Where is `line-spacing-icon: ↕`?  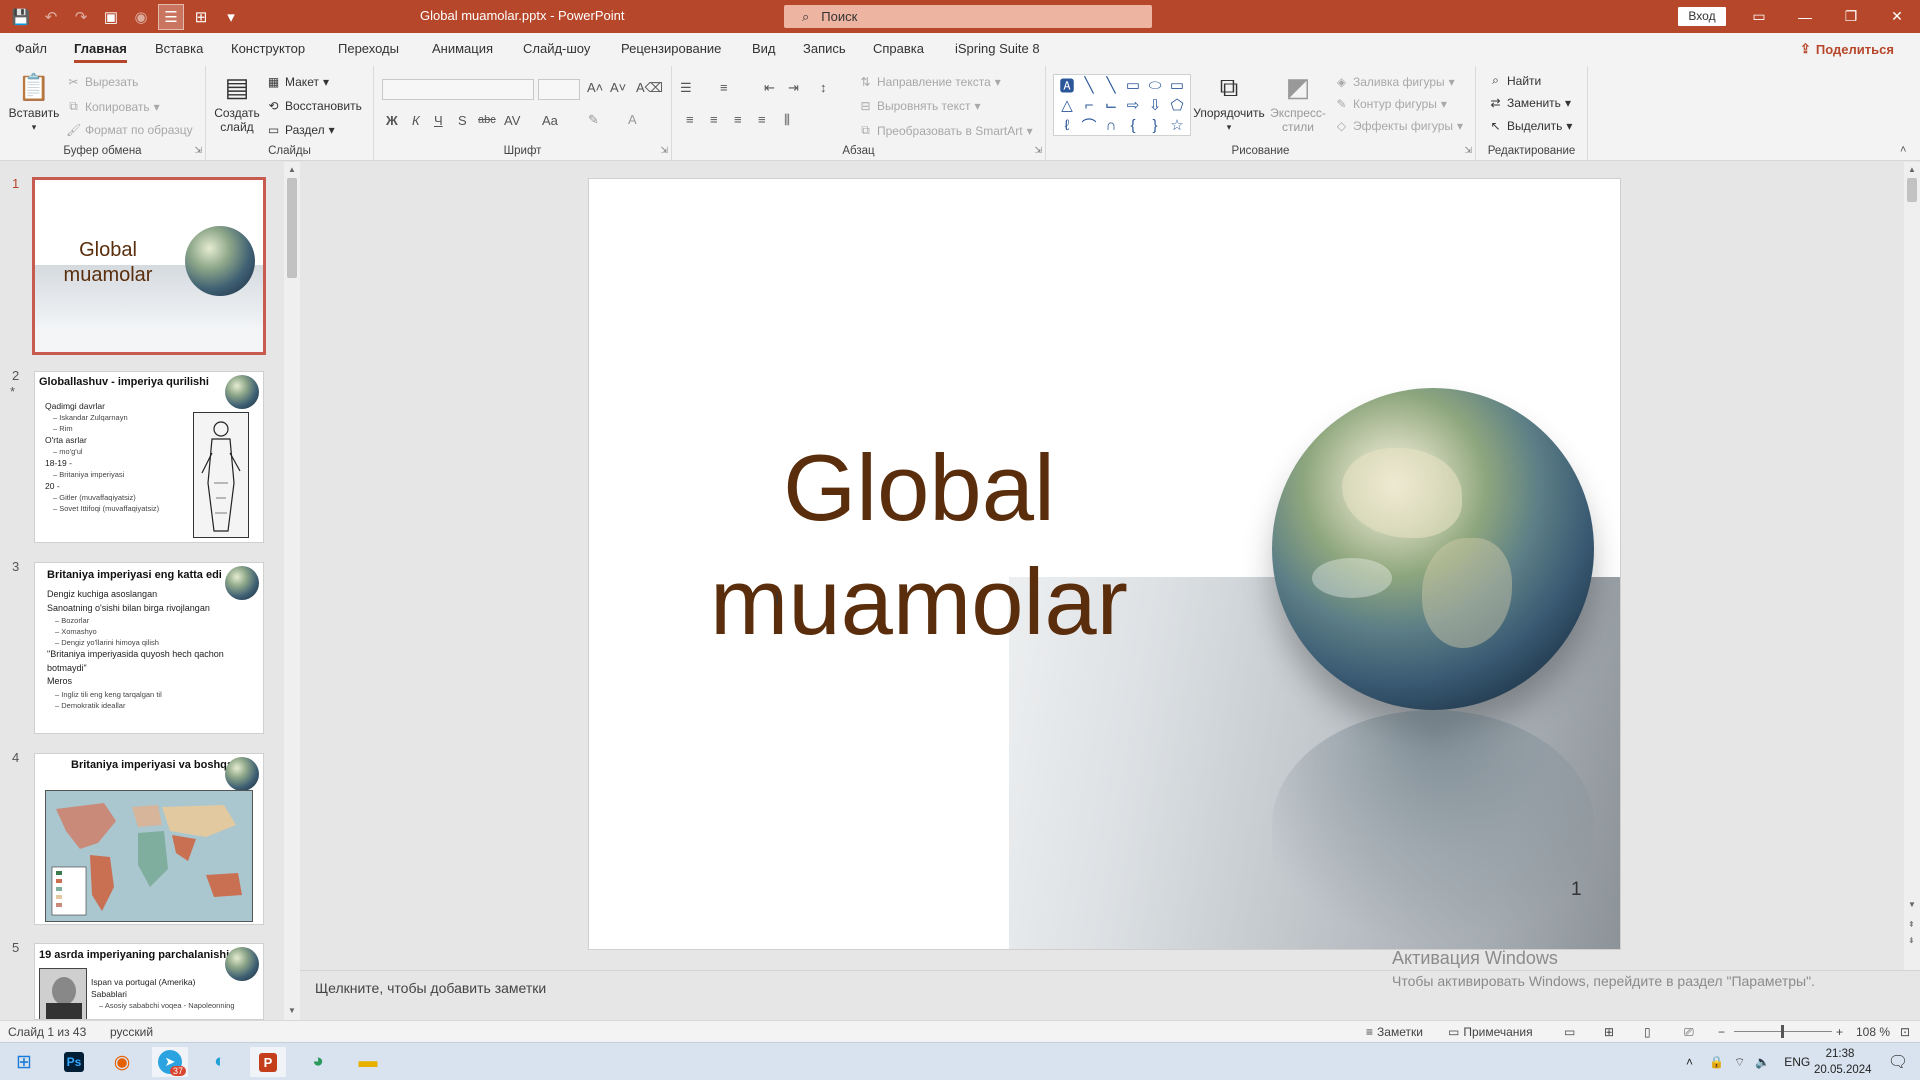 line-spacing-icon: ↕ is located at coordinates (823, 87).